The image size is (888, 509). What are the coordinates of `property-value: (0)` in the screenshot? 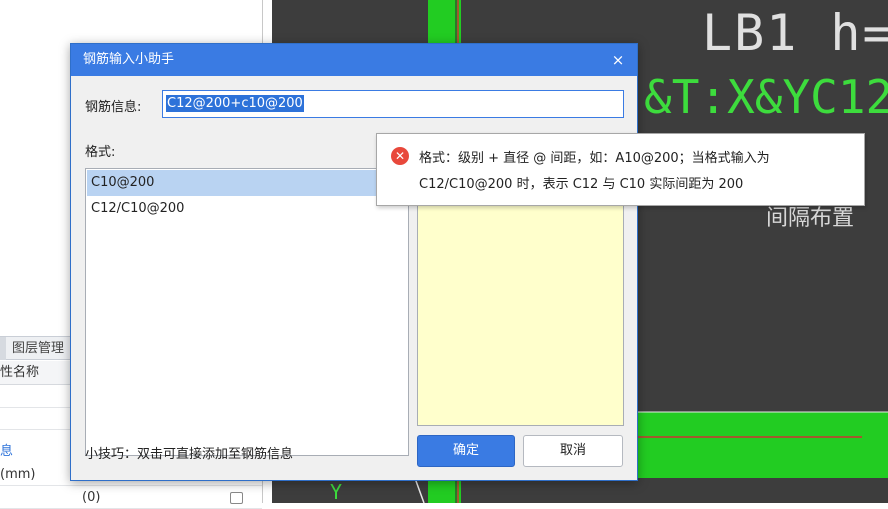 It's located at (91, 497).